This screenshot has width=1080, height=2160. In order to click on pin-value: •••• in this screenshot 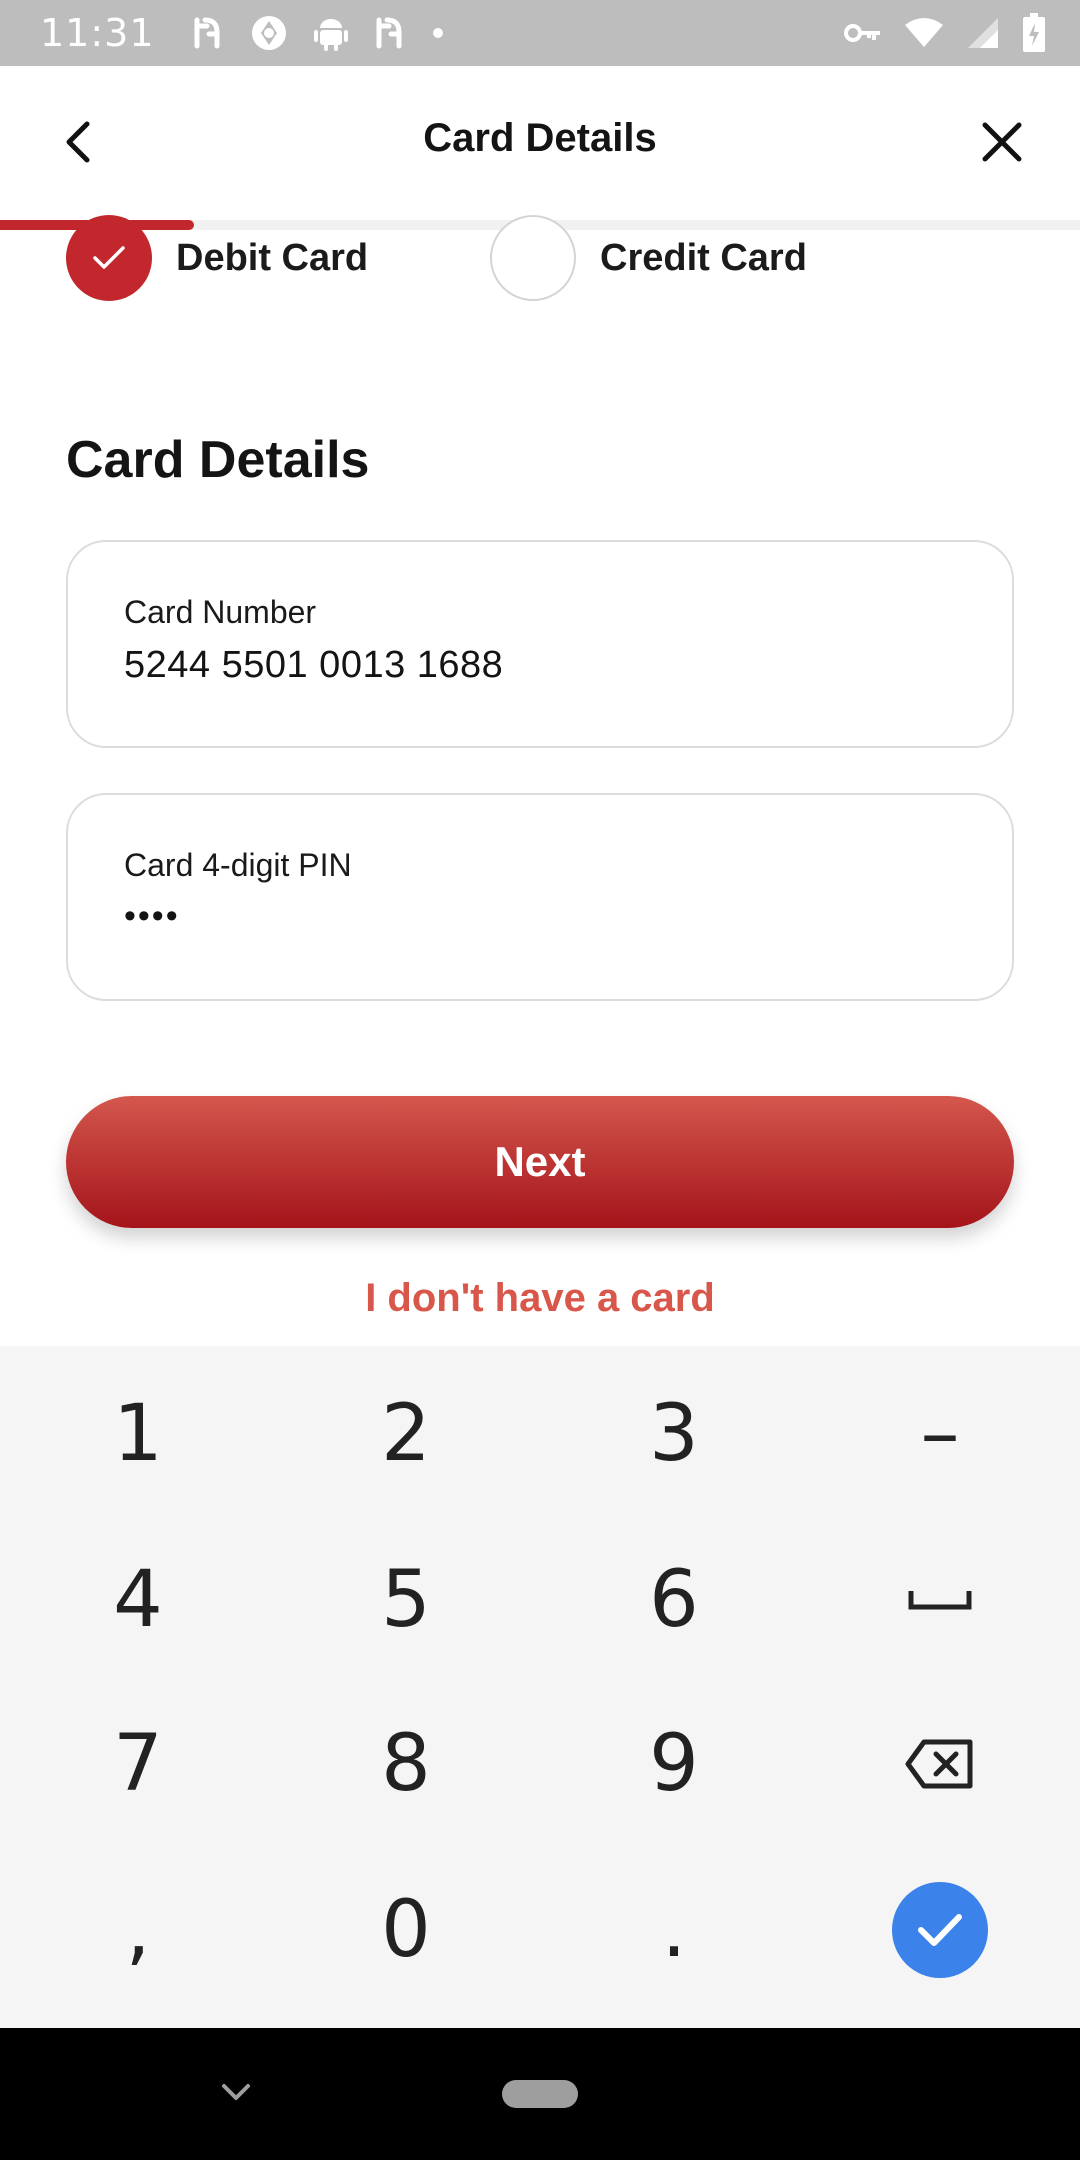, I will do `click(152, 916)`.